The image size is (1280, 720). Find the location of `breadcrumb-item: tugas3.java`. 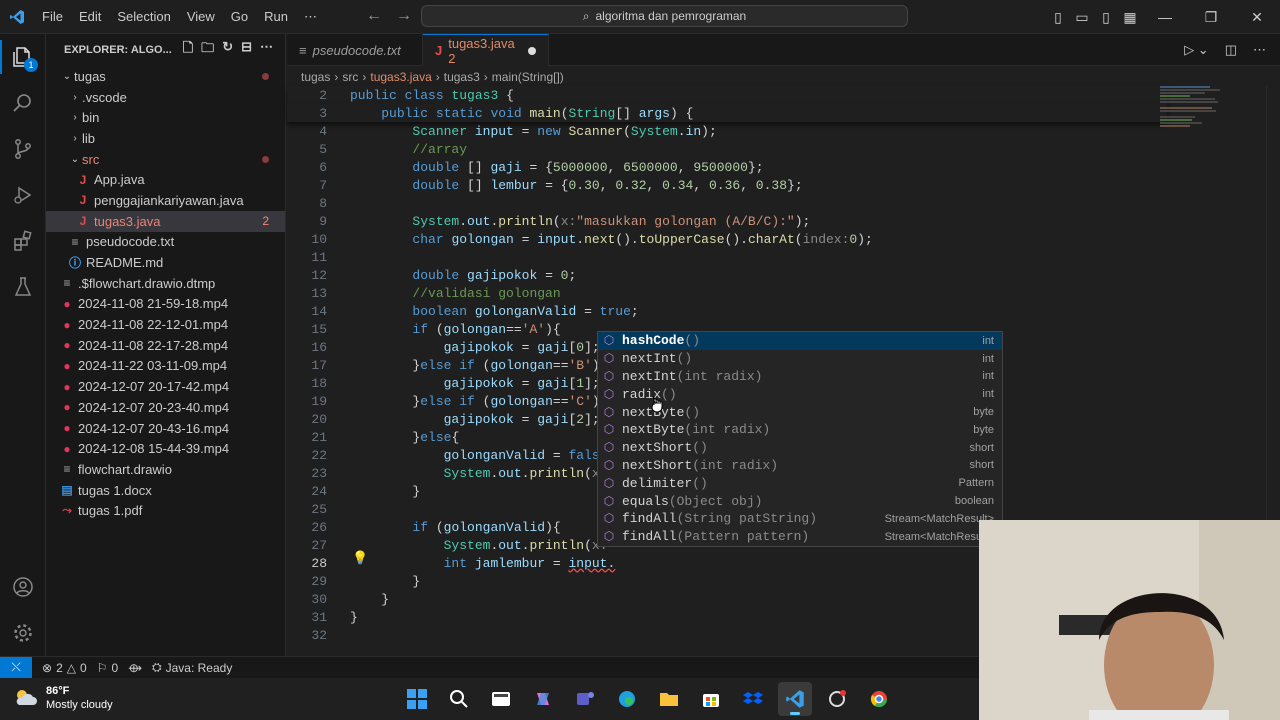

breadcrumb-item: tugas3.java is located at coordinates (400, 77).